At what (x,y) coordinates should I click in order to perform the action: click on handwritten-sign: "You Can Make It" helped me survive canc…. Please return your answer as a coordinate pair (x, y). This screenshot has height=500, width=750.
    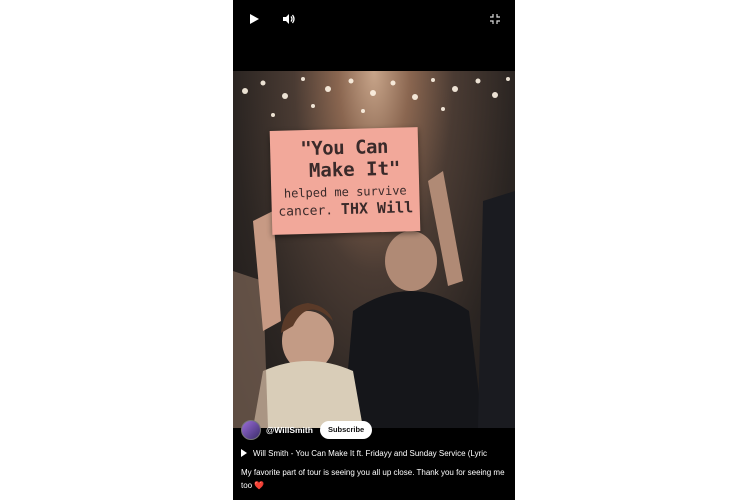
    Looking at the image, I should click on (345, 181).